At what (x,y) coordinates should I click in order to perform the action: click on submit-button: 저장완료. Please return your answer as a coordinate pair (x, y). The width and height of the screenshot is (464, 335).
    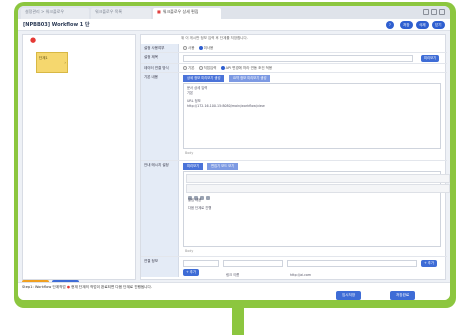
    Looking at the image, I should click on (403, 295).